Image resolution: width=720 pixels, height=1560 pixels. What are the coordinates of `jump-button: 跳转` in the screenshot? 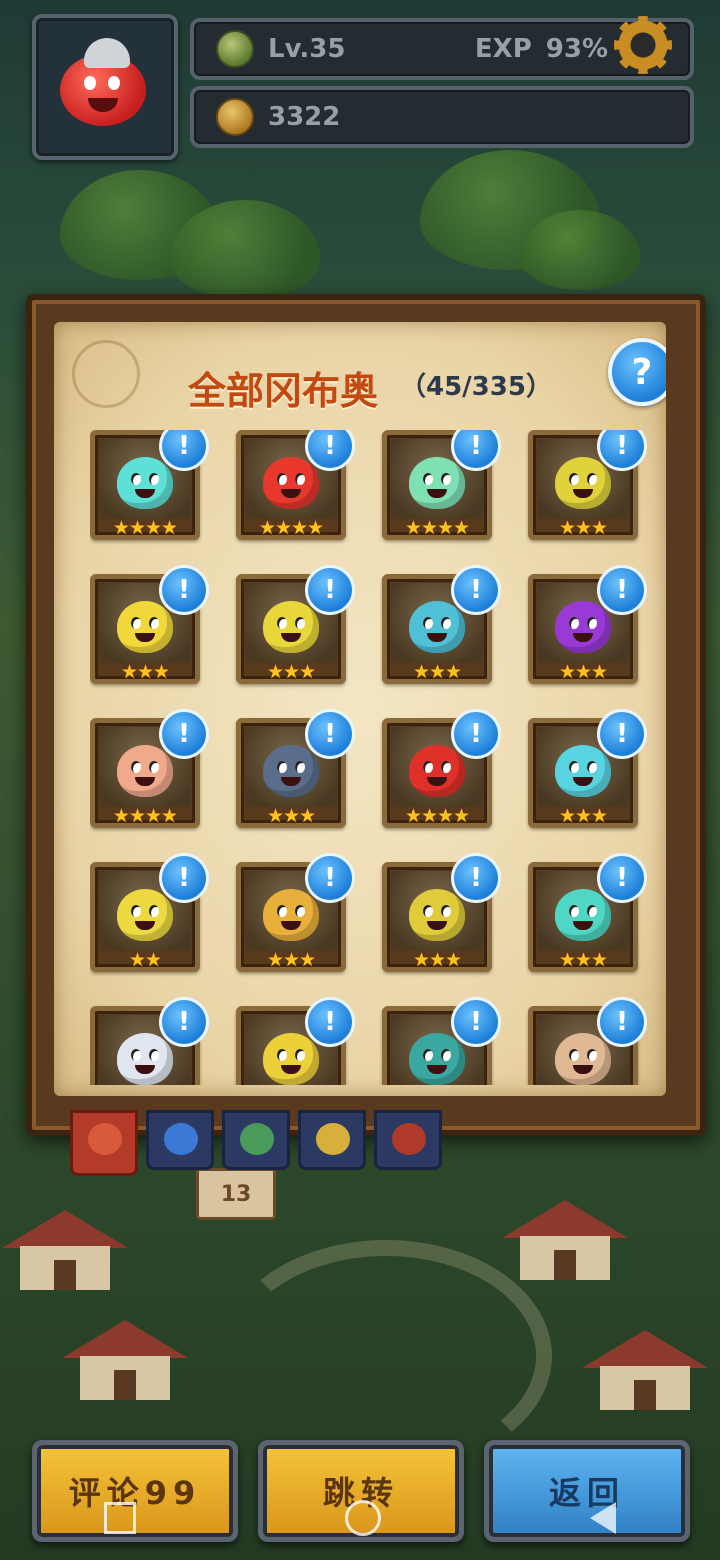 It's located at (361, 1491).